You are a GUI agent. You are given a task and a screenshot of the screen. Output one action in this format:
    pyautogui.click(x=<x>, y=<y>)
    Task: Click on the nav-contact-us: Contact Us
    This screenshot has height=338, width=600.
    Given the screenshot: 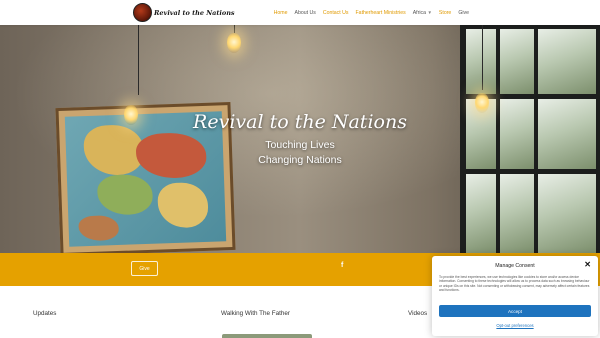 What is the action you would take?
    pyautogui.click(x=336, y=13)
    